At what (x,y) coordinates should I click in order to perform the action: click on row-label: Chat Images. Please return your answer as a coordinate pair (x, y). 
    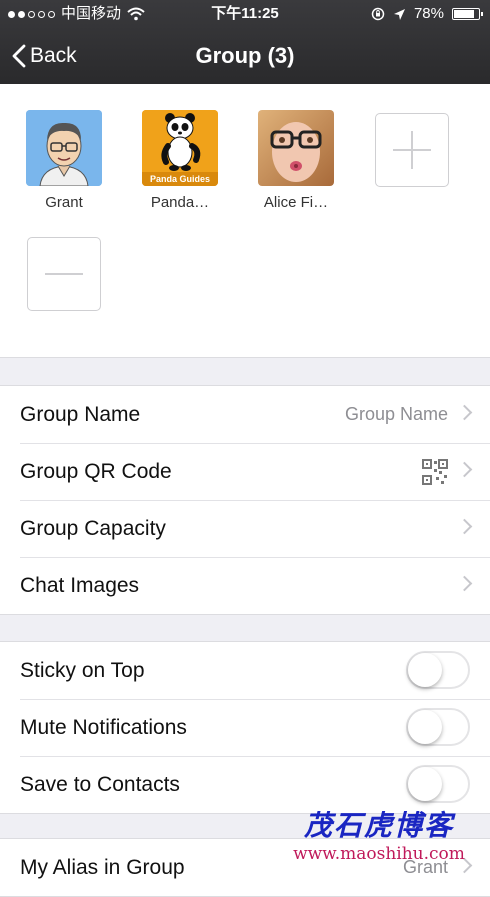
    Looking at the image, I should click on (80, 585).